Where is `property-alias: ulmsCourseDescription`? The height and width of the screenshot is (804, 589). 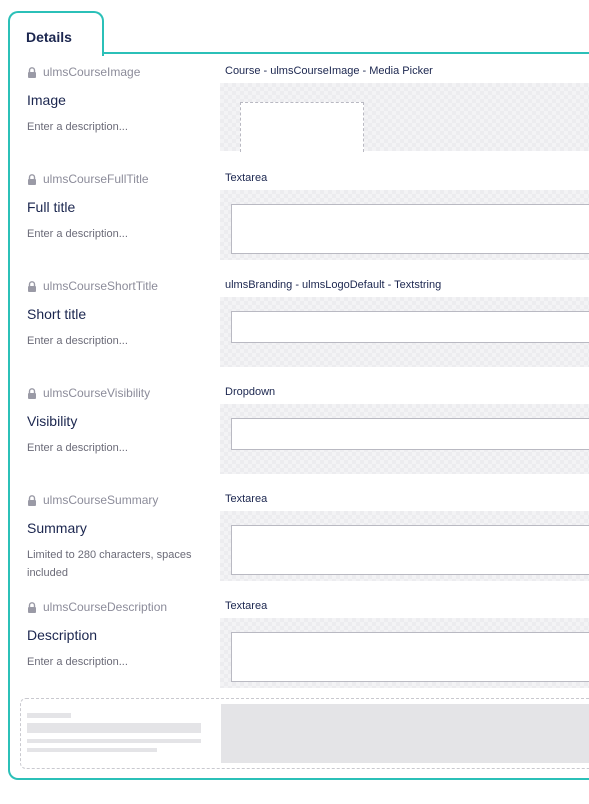
property-alias: ulmsCourseDescription is located at coordinates (97, 607).